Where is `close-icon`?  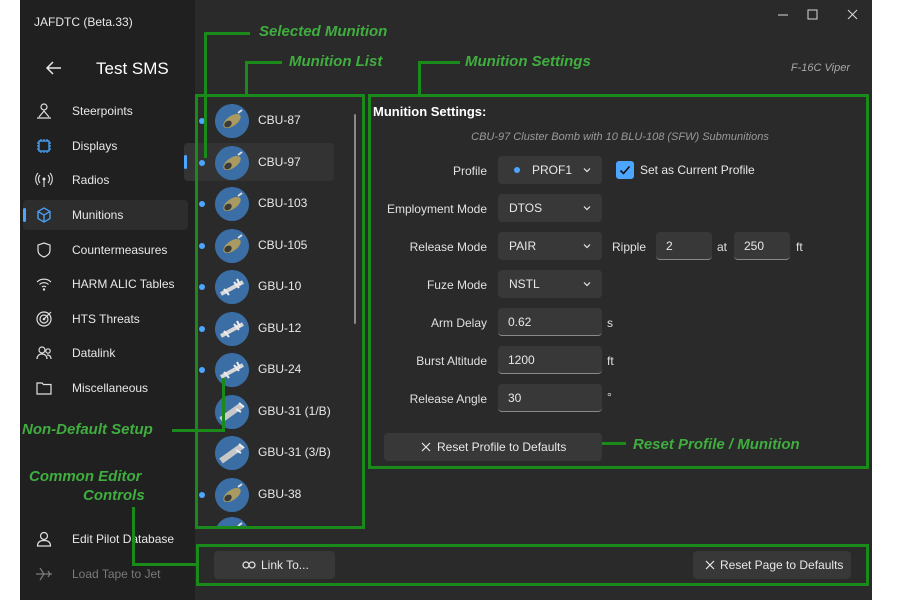
close-icon is located at coordinates (853, 15).